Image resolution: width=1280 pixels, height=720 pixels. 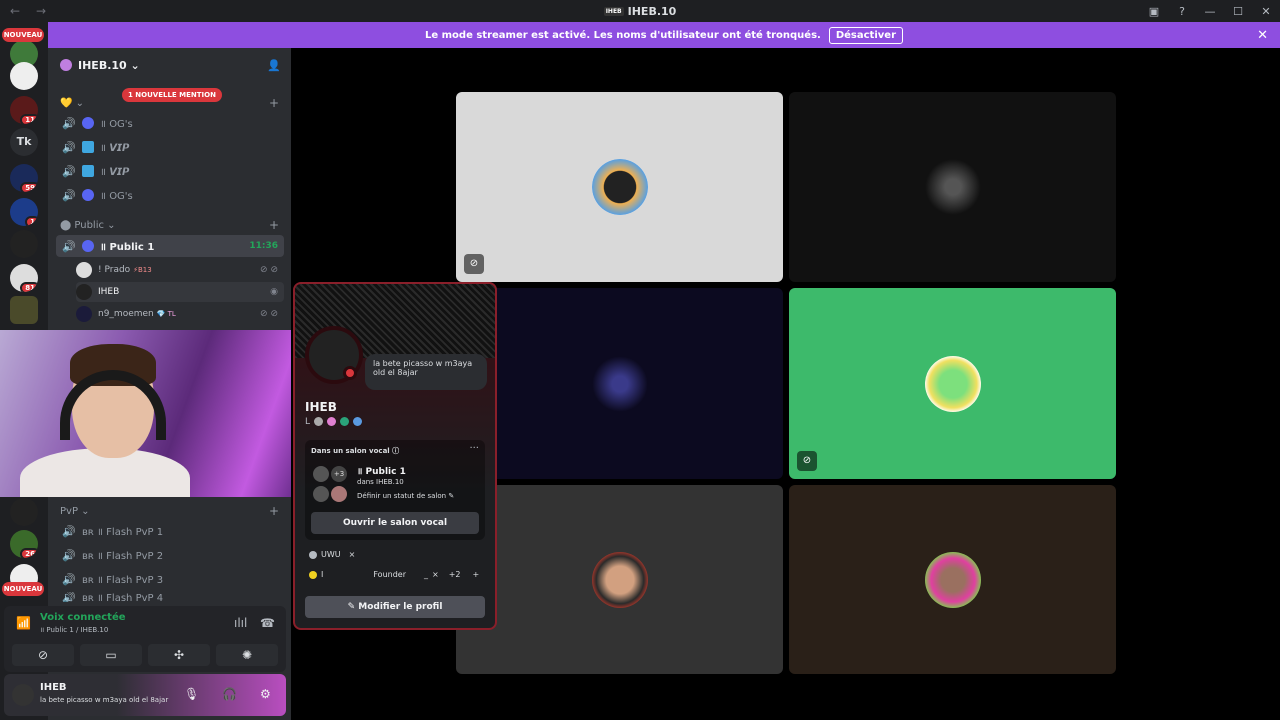 What do you see at coordinates (350, 373) in the screenshot?
I see `dnd-status-icon` at bounding box center [350, 373].